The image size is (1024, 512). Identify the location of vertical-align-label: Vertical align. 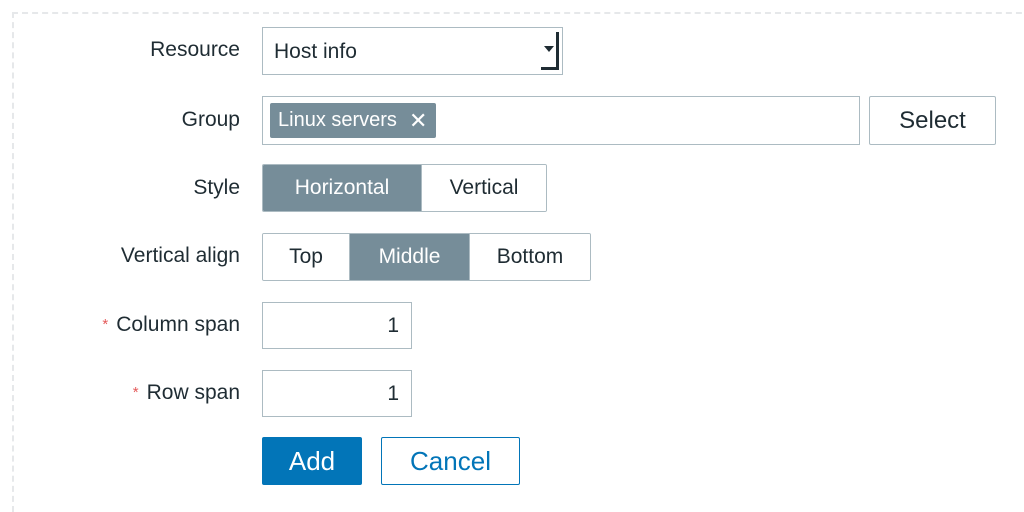
(180, 255).